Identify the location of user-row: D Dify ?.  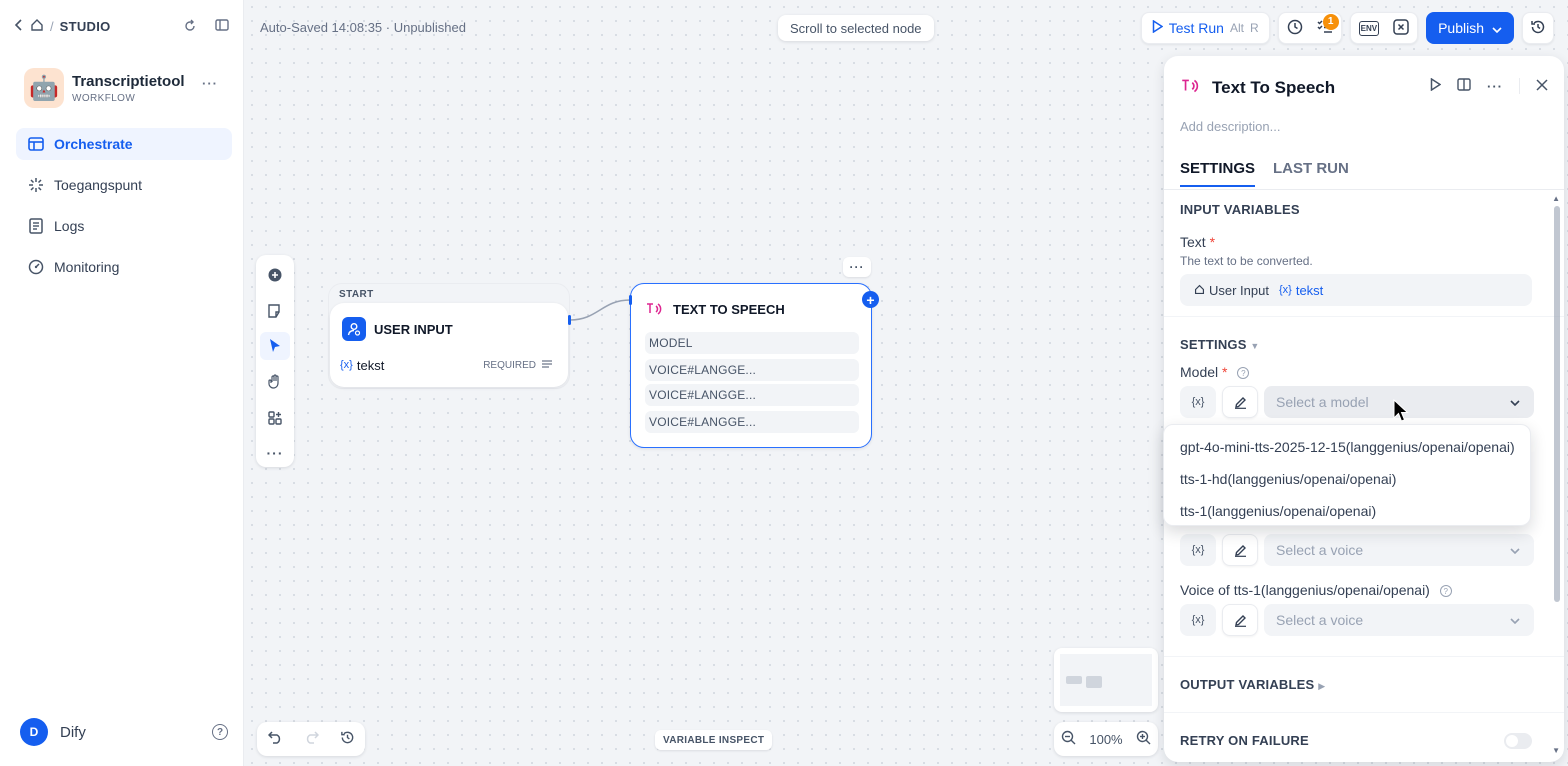
(124, 732).